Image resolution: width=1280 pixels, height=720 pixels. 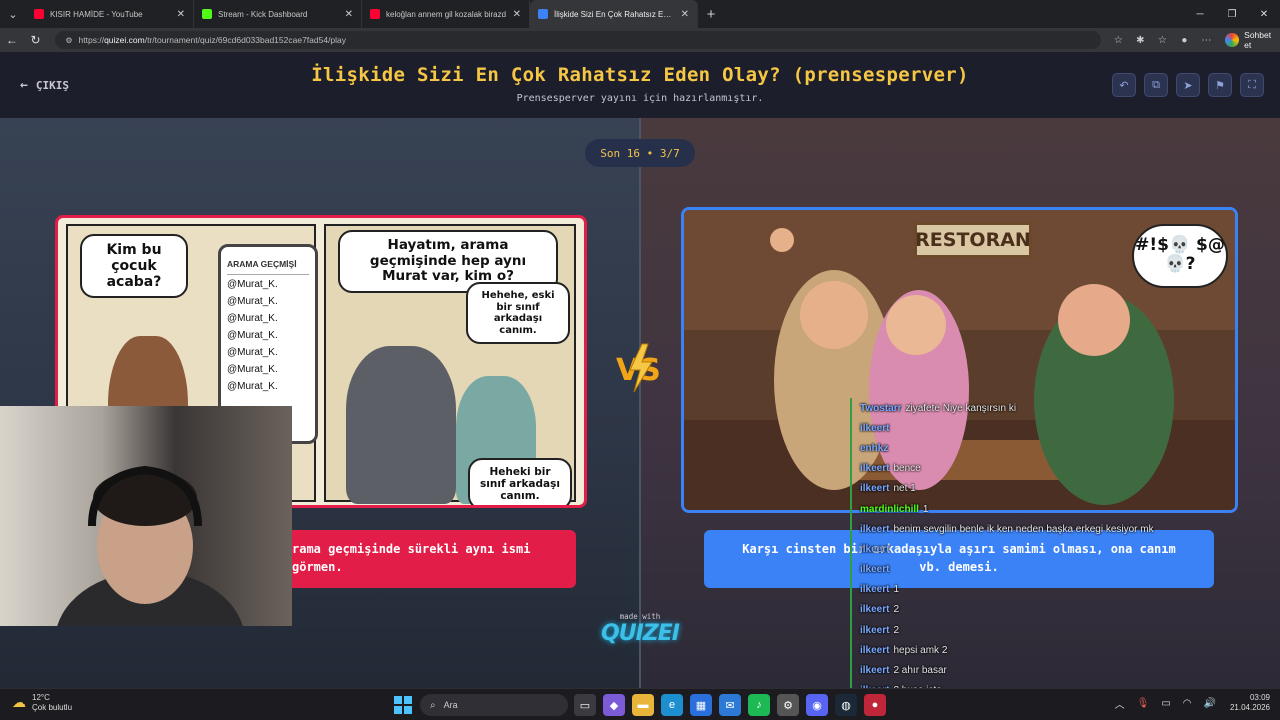 What do you see at coordinates (1001, 630) in the screenshot?
I see `chat-message: ilkeert 2` at bounding box center [1001, 630].